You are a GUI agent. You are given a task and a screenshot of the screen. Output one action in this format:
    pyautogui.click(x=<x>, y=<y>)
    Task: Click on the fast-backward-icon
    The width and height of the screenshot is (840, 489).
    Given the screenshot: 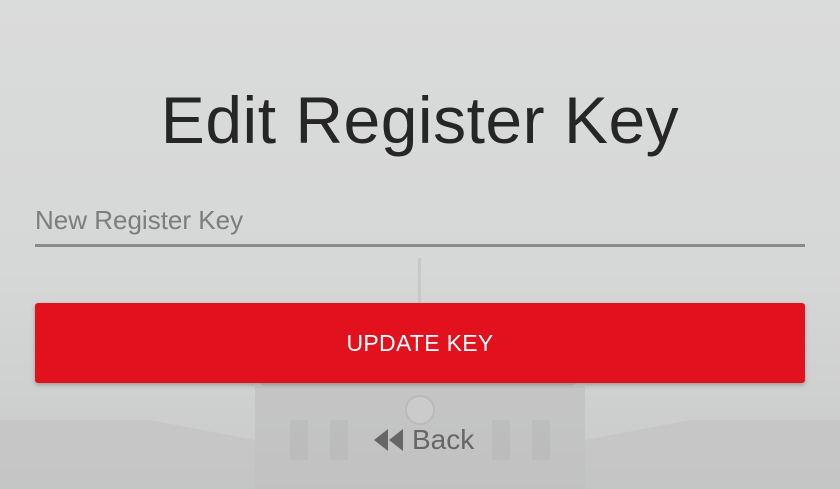 What is the action you would take?
    pyautogui.click(x=389, y=440)
    